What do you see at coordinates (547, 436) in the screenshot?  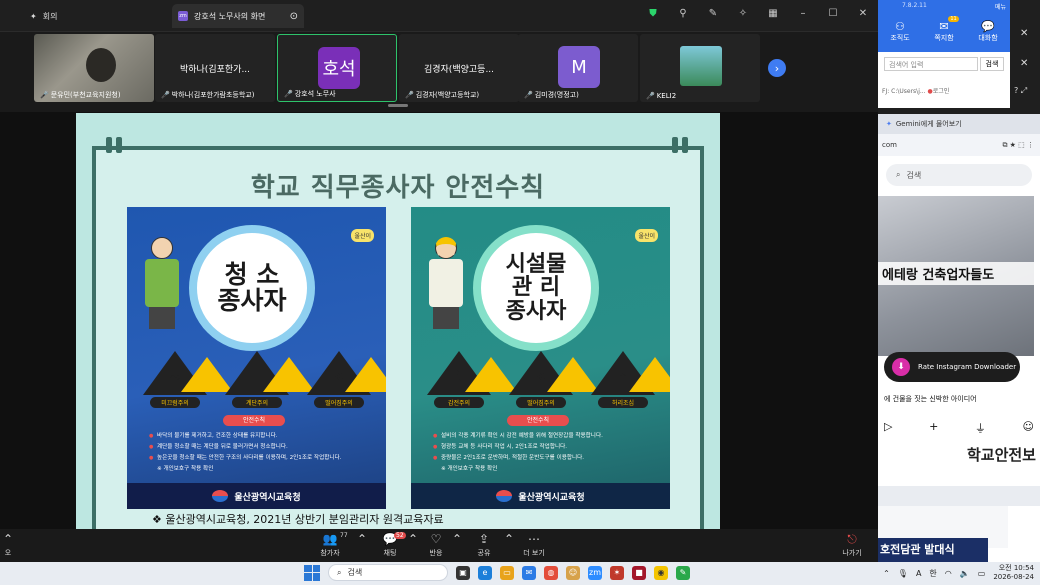 I see `rule-item: 설비의 각종 계기류 확인 시 감전 예방을 위해 절연장갑을 착용합니다.` at bounding box center [547, 436].